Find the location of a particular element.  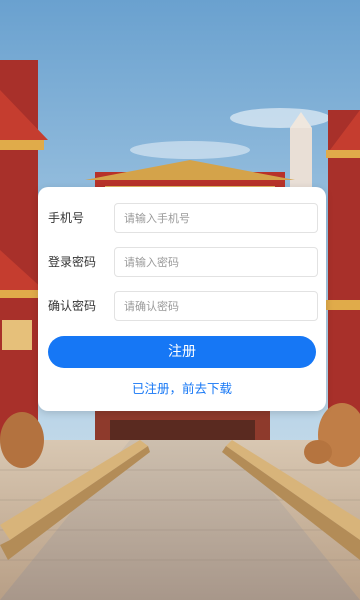

confirm-password-label: 确认密码 is located at coordinates (72, 306).